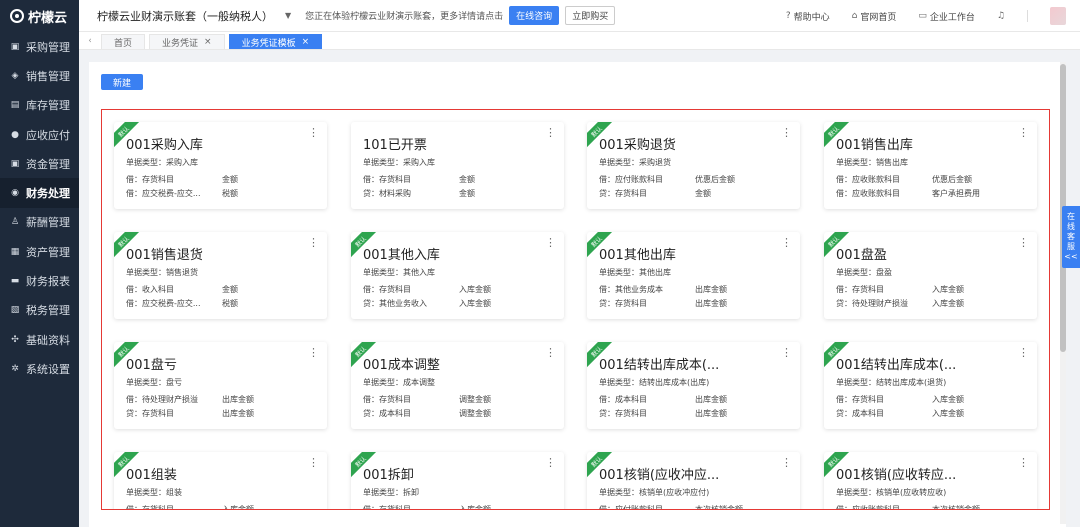 The height and width of the screenshot is (527, 1080). I want to click on sidebar-item: ▣ 采购管理, so click(39, 46).